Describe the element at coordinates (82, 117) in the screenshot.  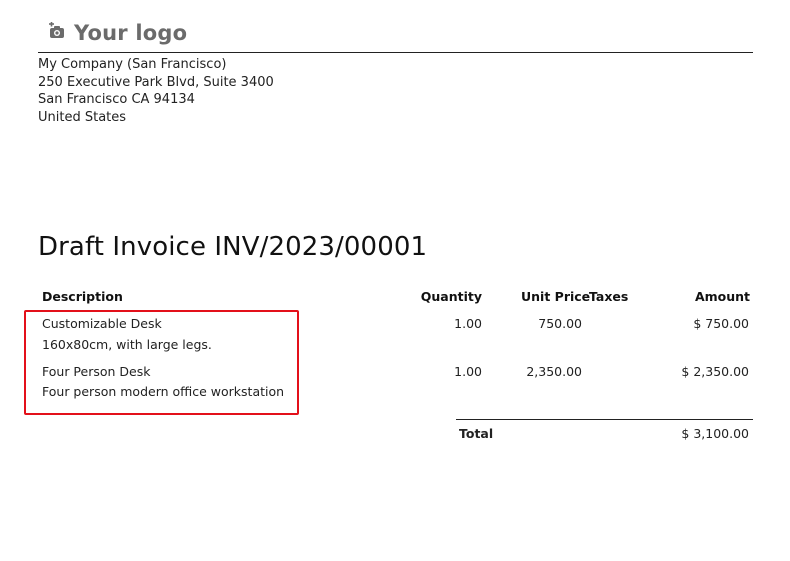
I see `company-country: United States` at that location.